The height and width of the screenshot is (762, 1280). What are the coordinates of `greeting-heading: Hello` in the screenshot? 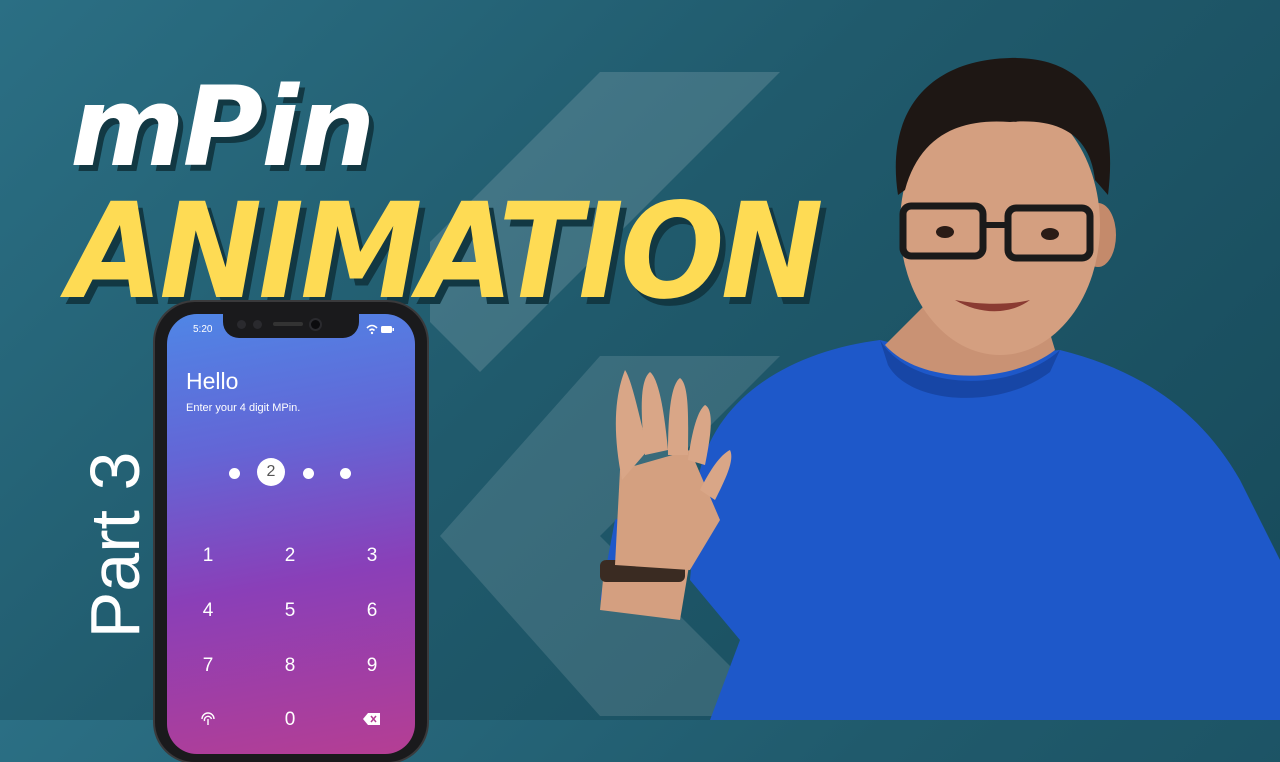 It's located at (212, 381).